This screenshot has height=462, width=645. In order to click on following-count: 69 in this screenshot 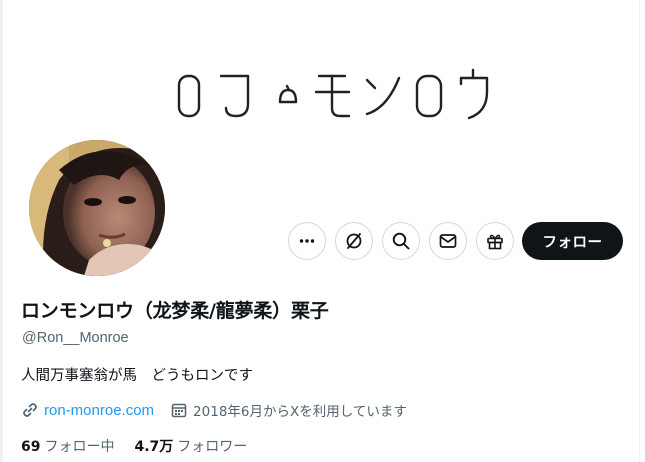, I will do `click(31, 447)`.